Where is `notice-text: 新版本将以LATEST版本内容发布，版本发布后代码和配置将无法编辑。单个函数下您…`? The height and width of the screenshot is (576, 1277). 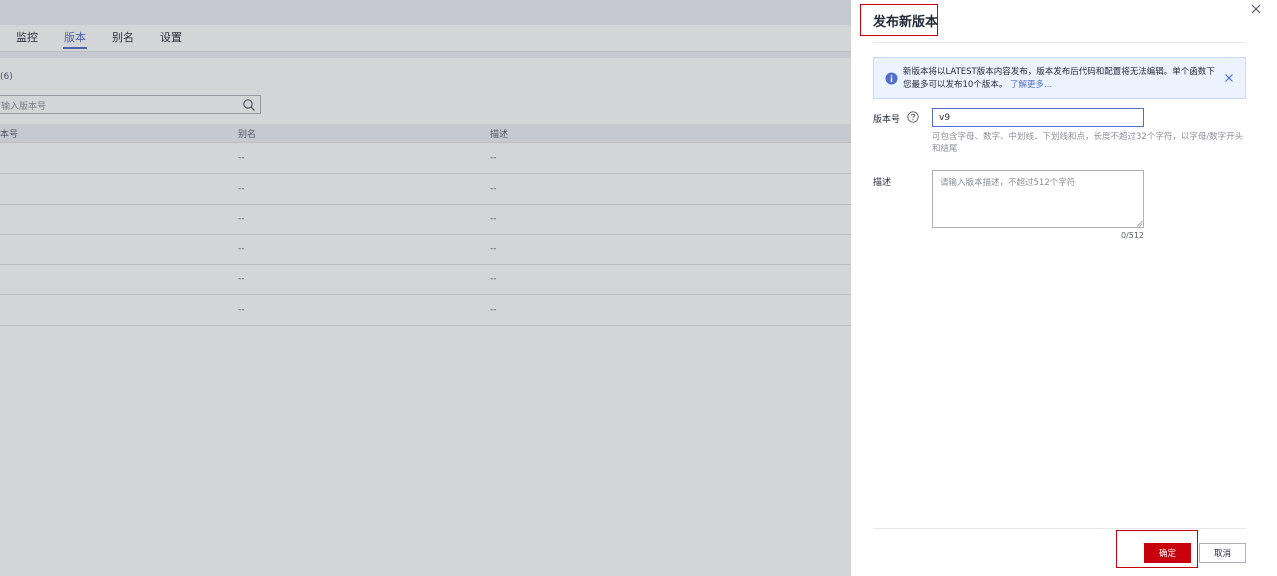 notice-text: 新版本将以LATEST版本内容发布，版本发布后代码和配置将无法编辑。单个函数下您… is located at coordinates (1059, 79).